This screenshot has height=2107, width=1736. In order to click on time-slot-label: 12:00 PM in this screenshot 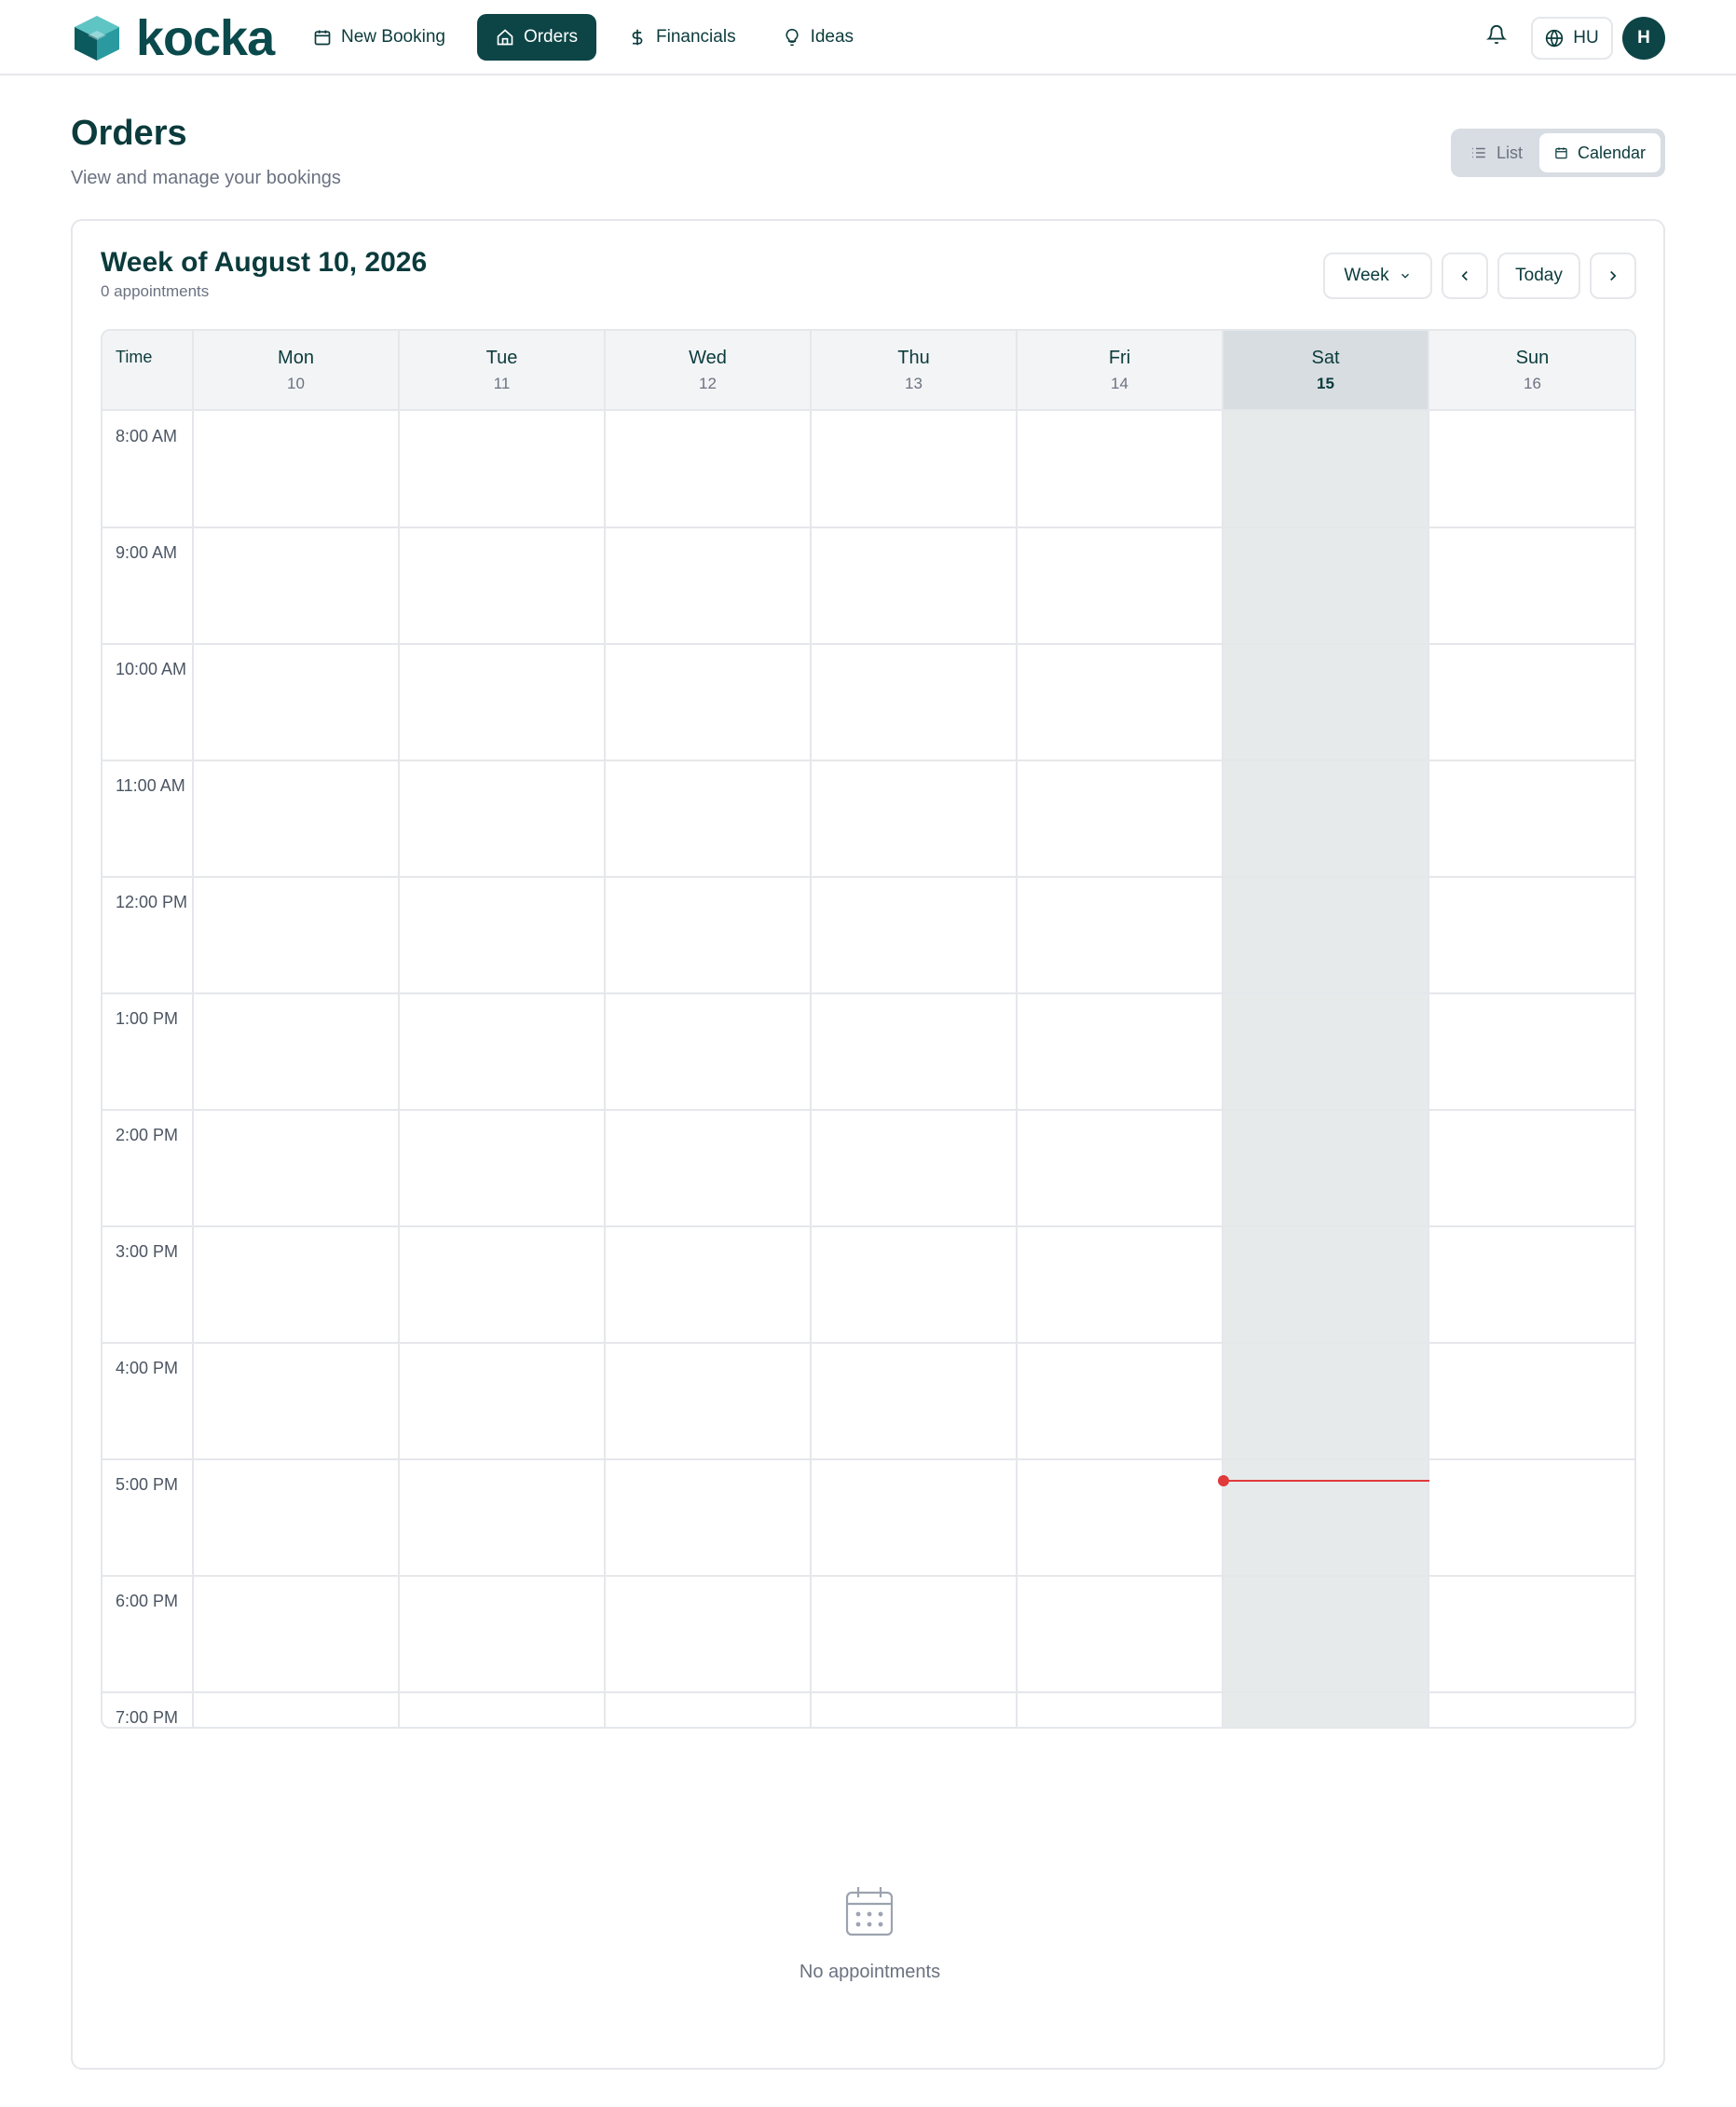, I will do `click(152, 902)`.